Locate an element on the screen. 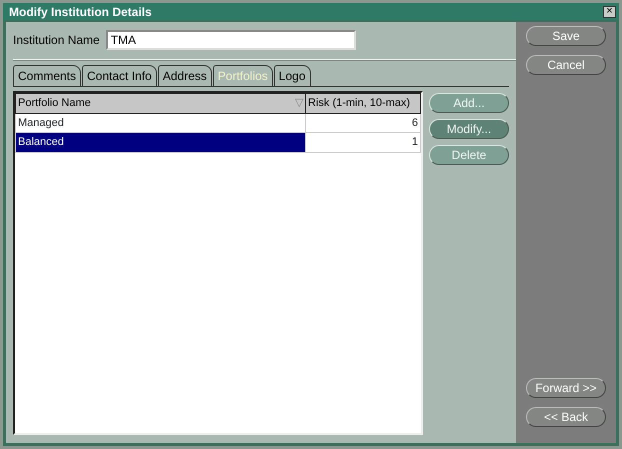 The width and height of the screenshot is (622, 449). nav-button: << Back is located at coordinates (566, 417).